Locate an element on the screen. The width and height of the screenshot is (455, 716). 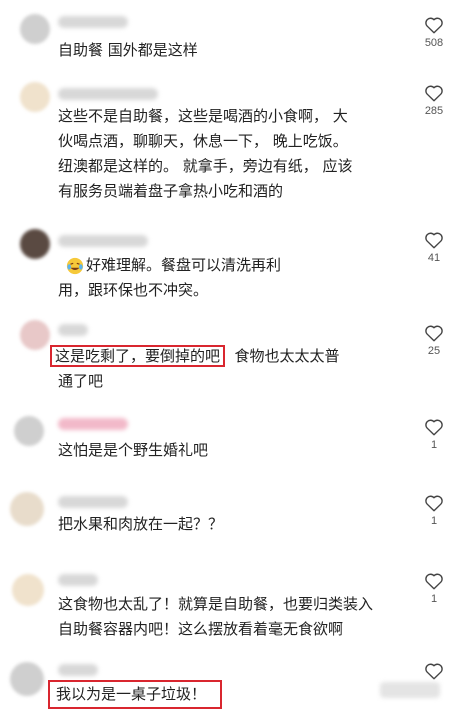
comment-8: 我以为是一桌子垃圾！ is located at coordinates (227, 688).